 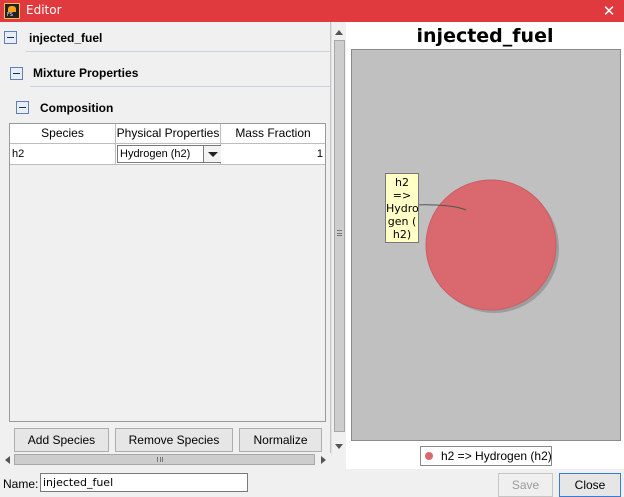 I want to click on dropdown-selected-value: Hydrogen (h2), so click(x=155, y=154).